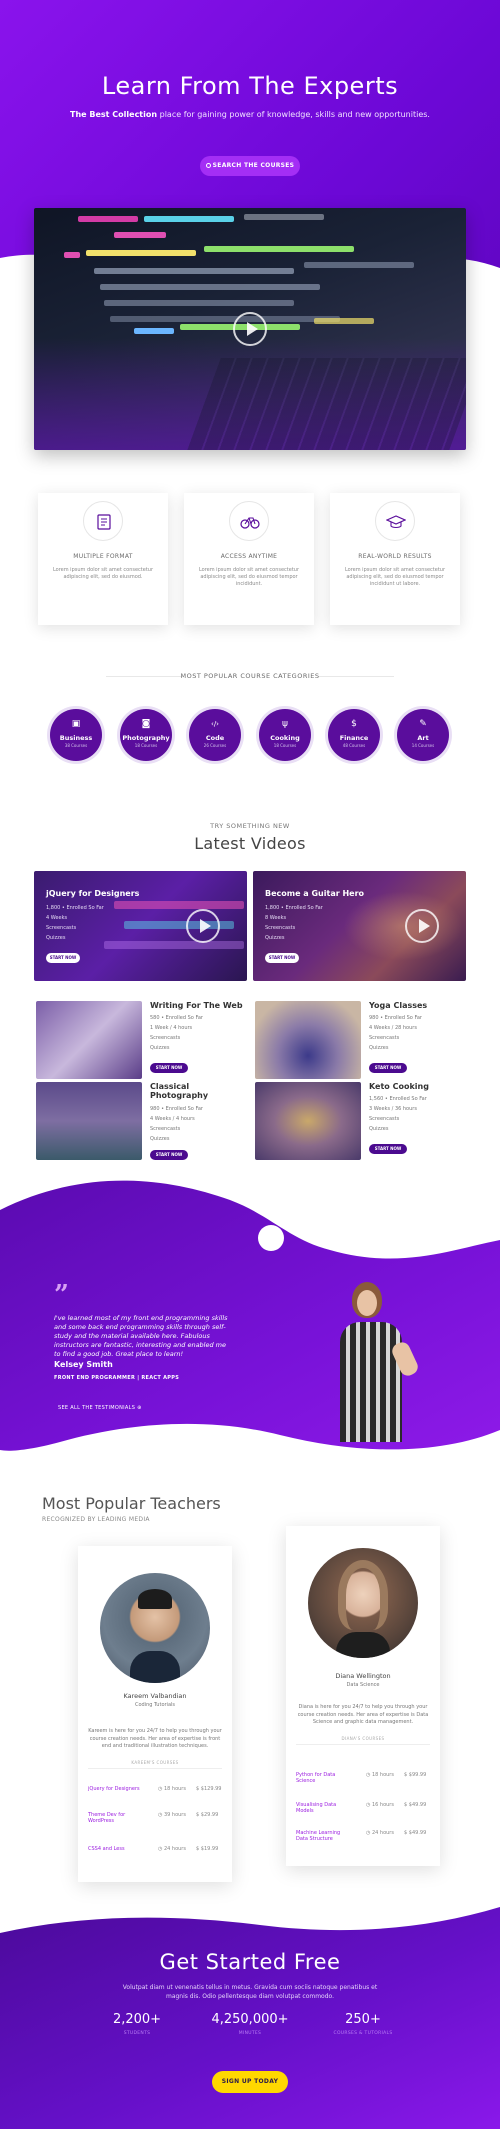 The height and width of the screenshot is (2129, 500). Describe the element at coordinates (117, 1378) in the screenshot. I see `testimonial-role: FRONT END PROGRAMMER | REACT APPS` at that location.